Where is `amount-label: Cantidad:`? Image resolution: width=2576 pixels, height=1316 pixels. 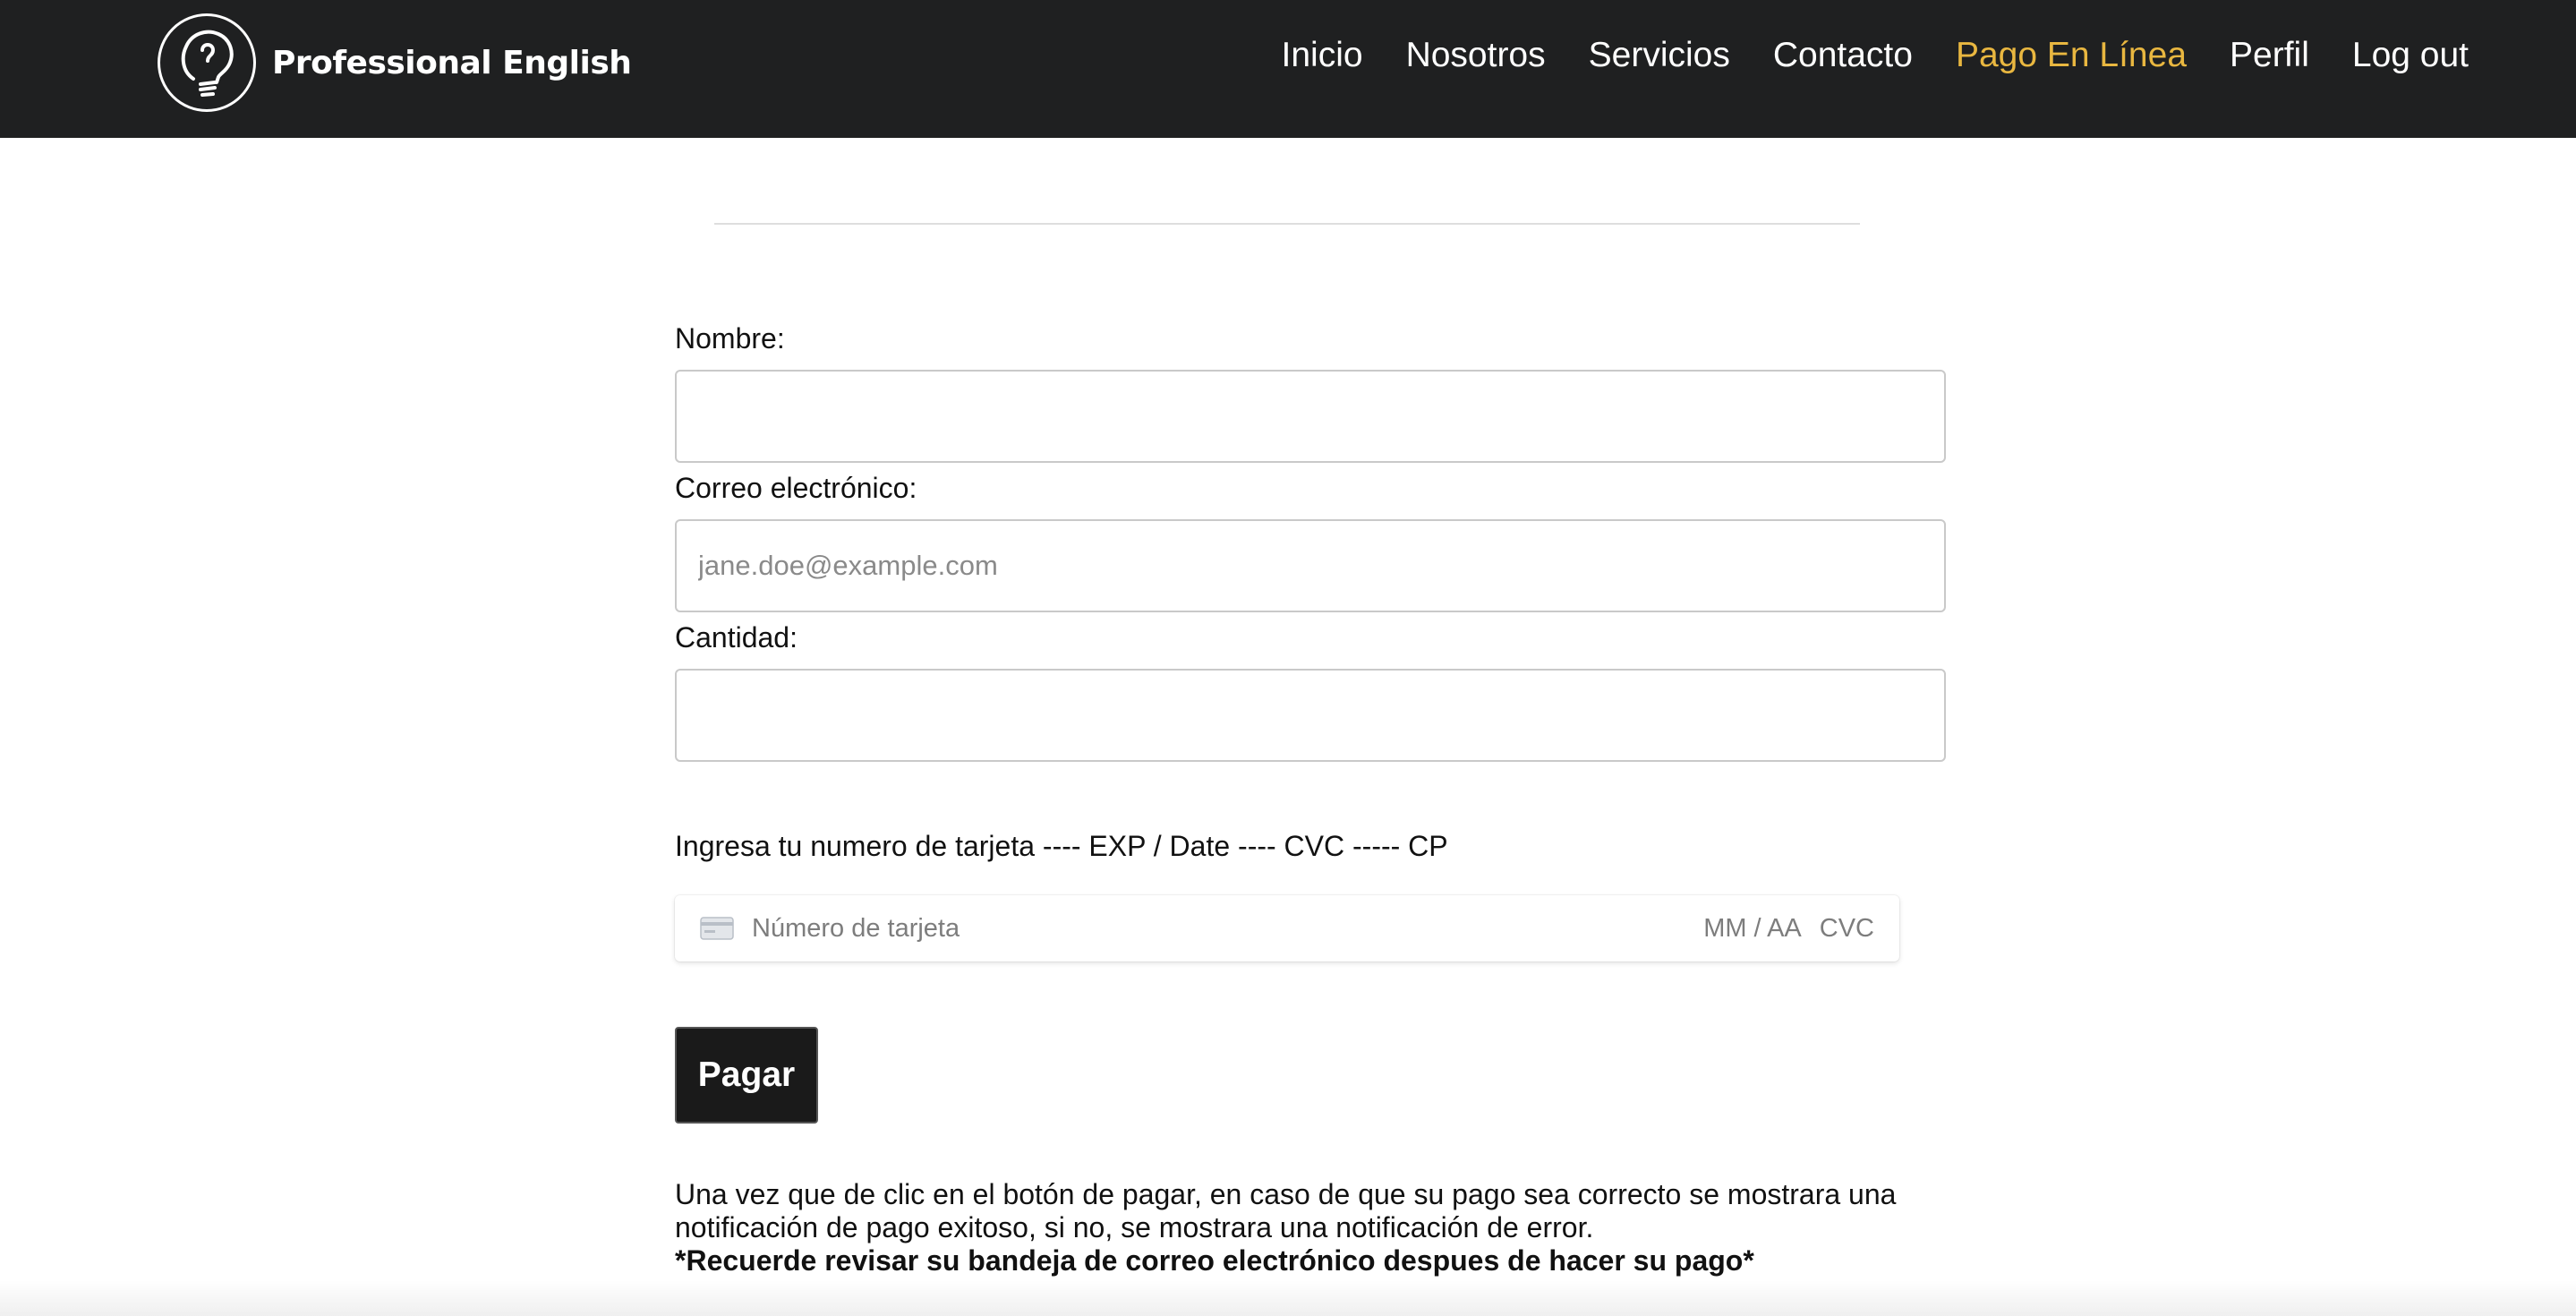 amount-label: Cantidad: is located at coordinates (736, 637).